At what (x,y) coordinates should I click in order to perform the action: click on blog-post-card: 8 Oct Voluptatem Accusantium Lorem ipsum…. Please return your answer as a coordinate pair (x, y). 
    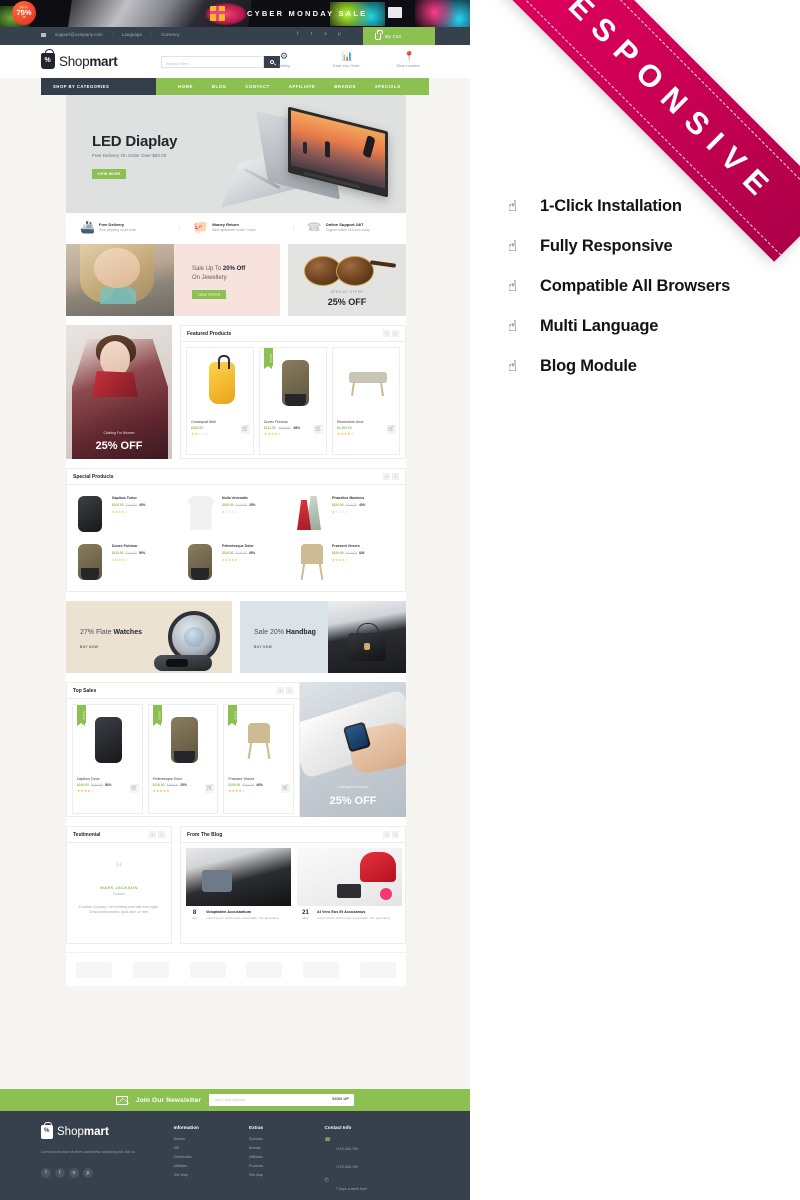
    Looking at the image, I should click on (238, 884).